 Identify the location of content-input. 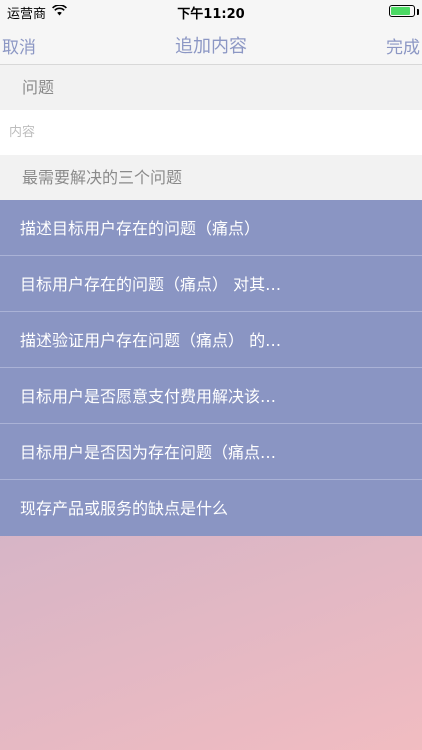
(211, 132).